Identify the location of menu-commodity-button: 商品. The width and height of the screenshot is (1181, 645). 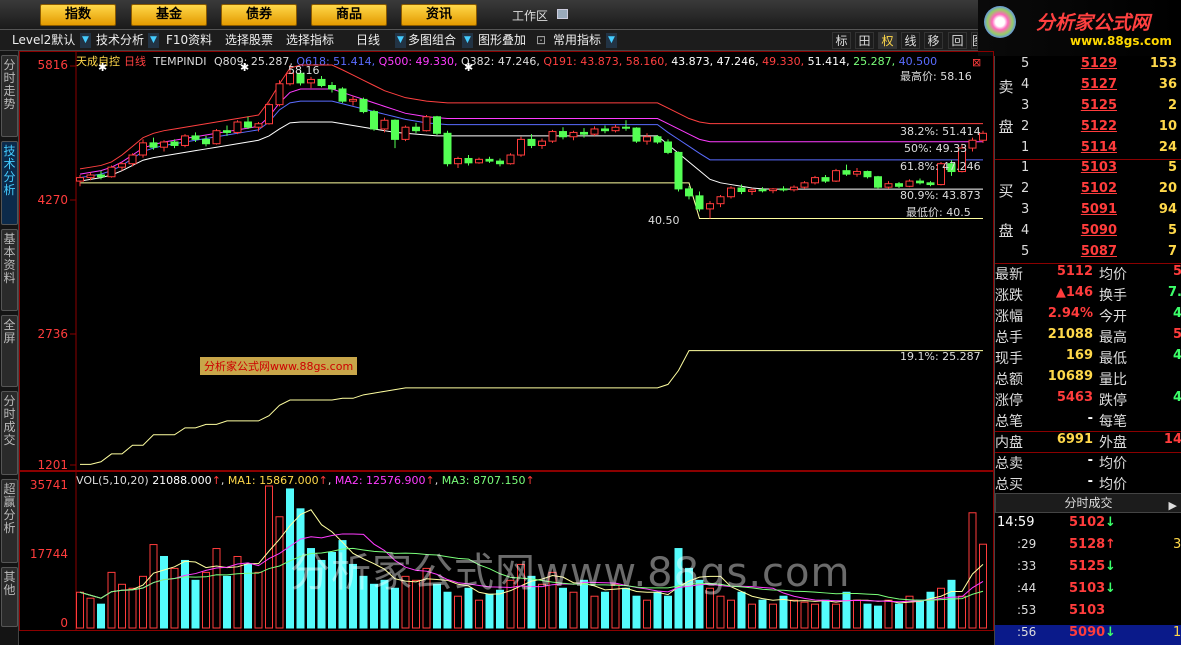
(349, 15).